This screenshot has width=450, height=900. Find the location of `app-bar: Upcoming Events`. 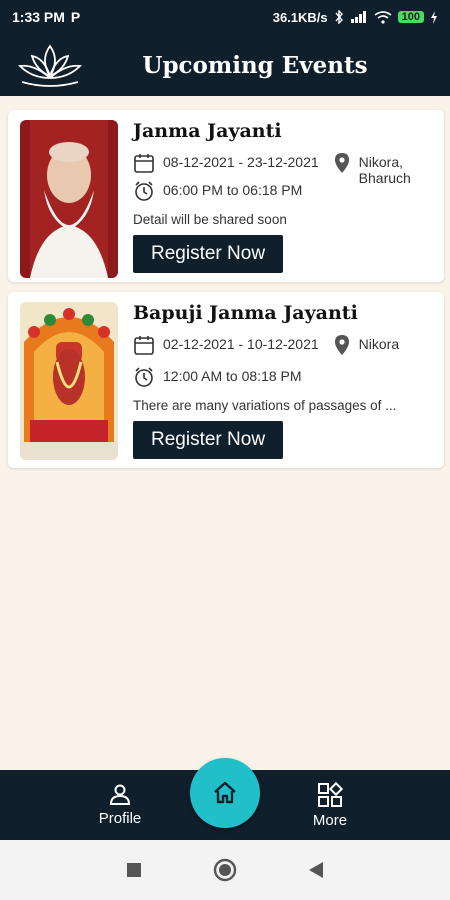

app-bar: Upcoming Events is located at coordinates (225, 65).